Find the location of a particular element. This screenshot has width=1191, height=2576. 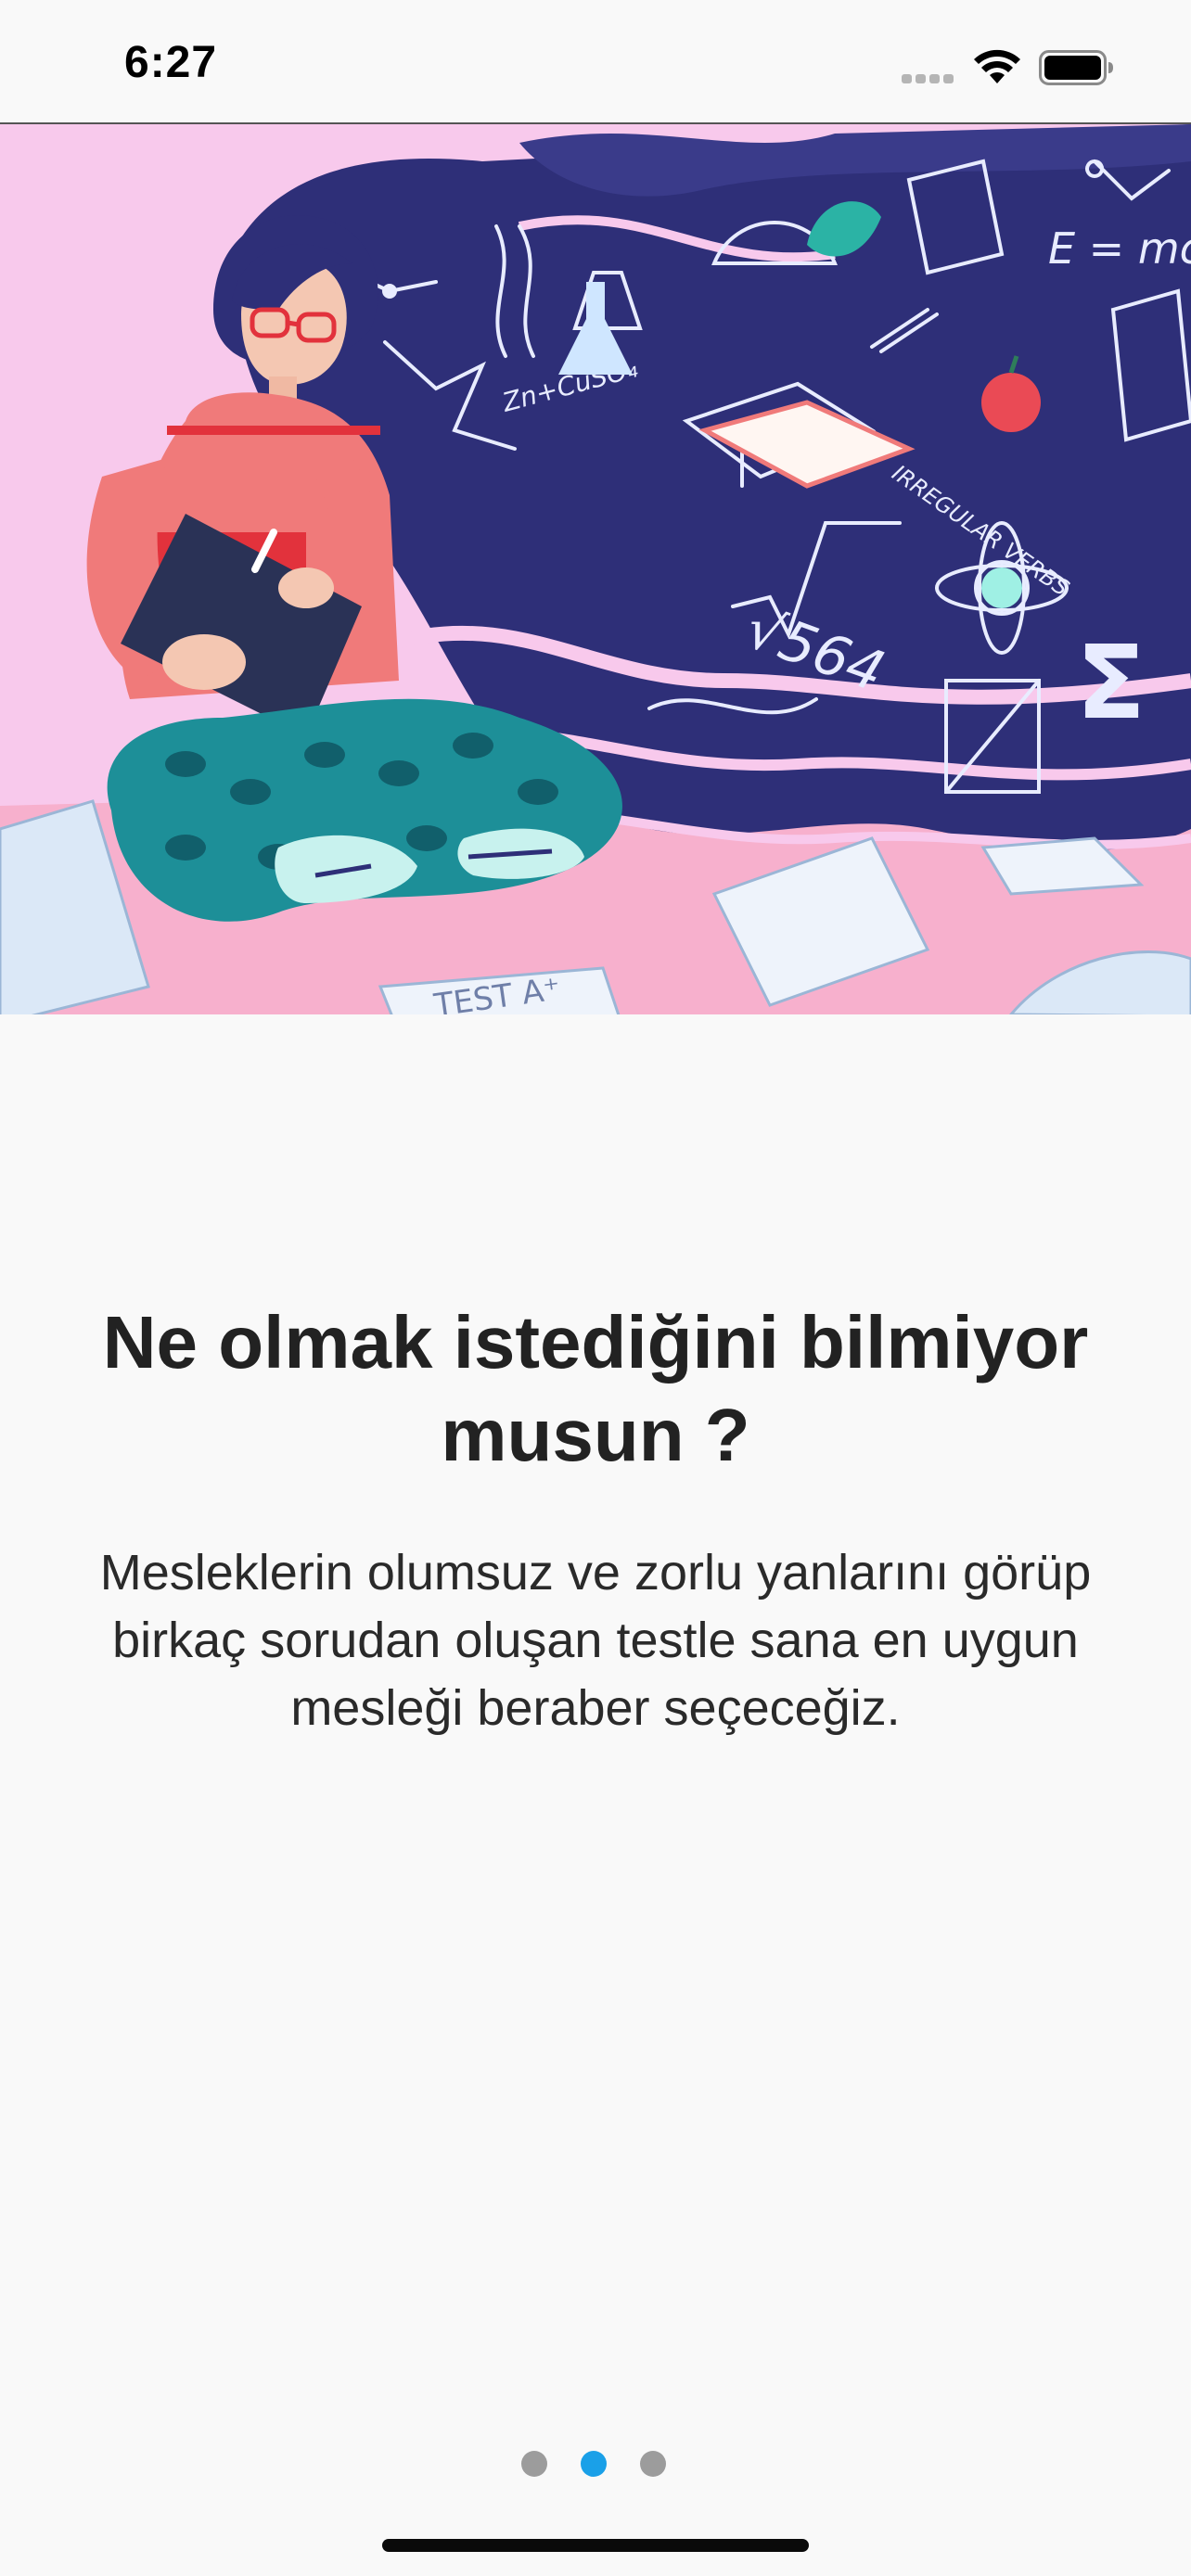

page-dot-2-active is located at coordinates (594, 2464).